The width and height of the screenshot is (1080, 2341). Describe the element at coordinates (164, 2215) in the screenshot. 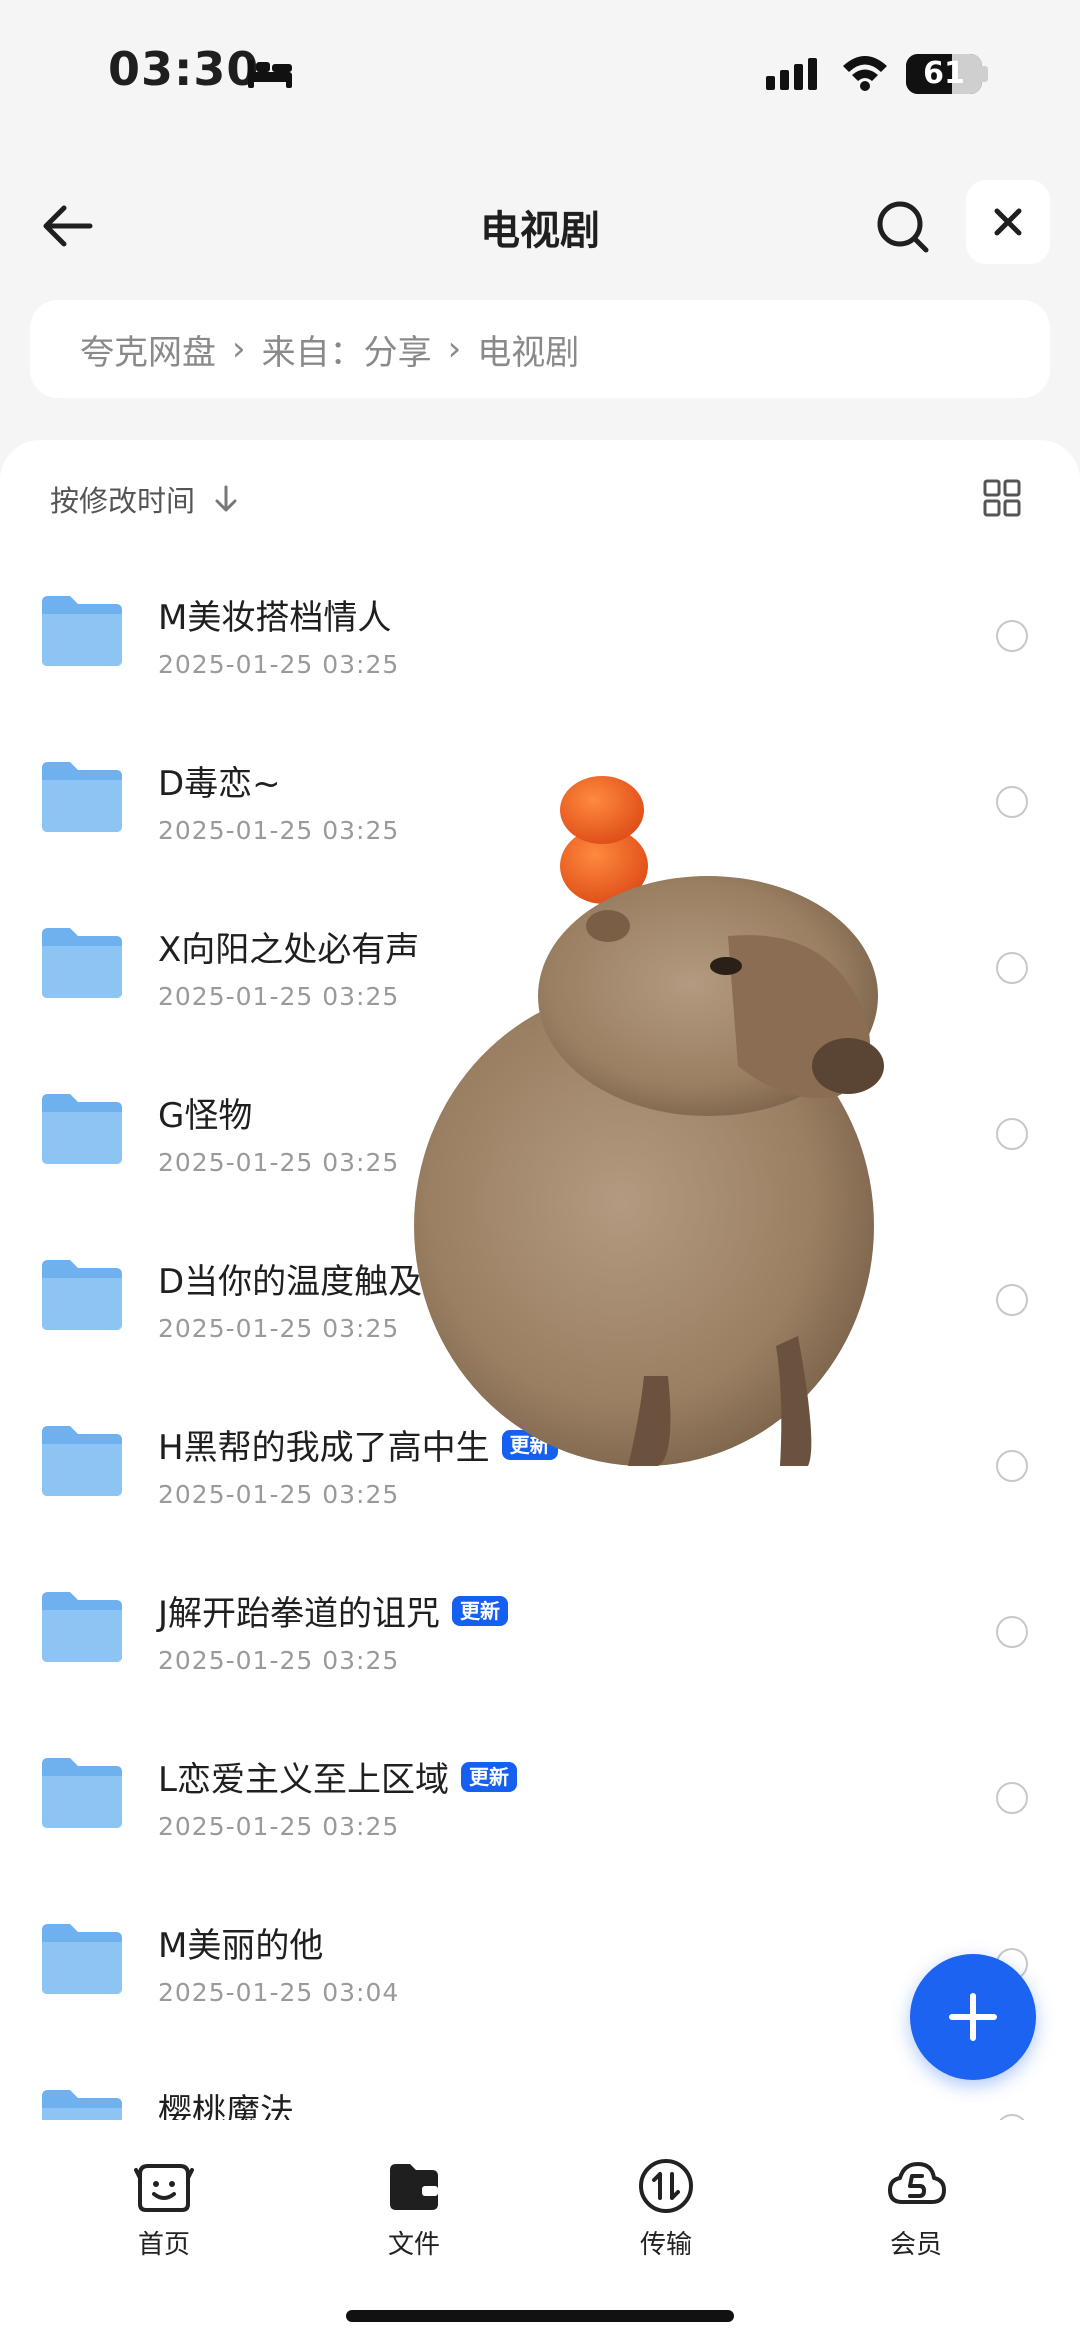

I see `tab-home: 首页` at that location.